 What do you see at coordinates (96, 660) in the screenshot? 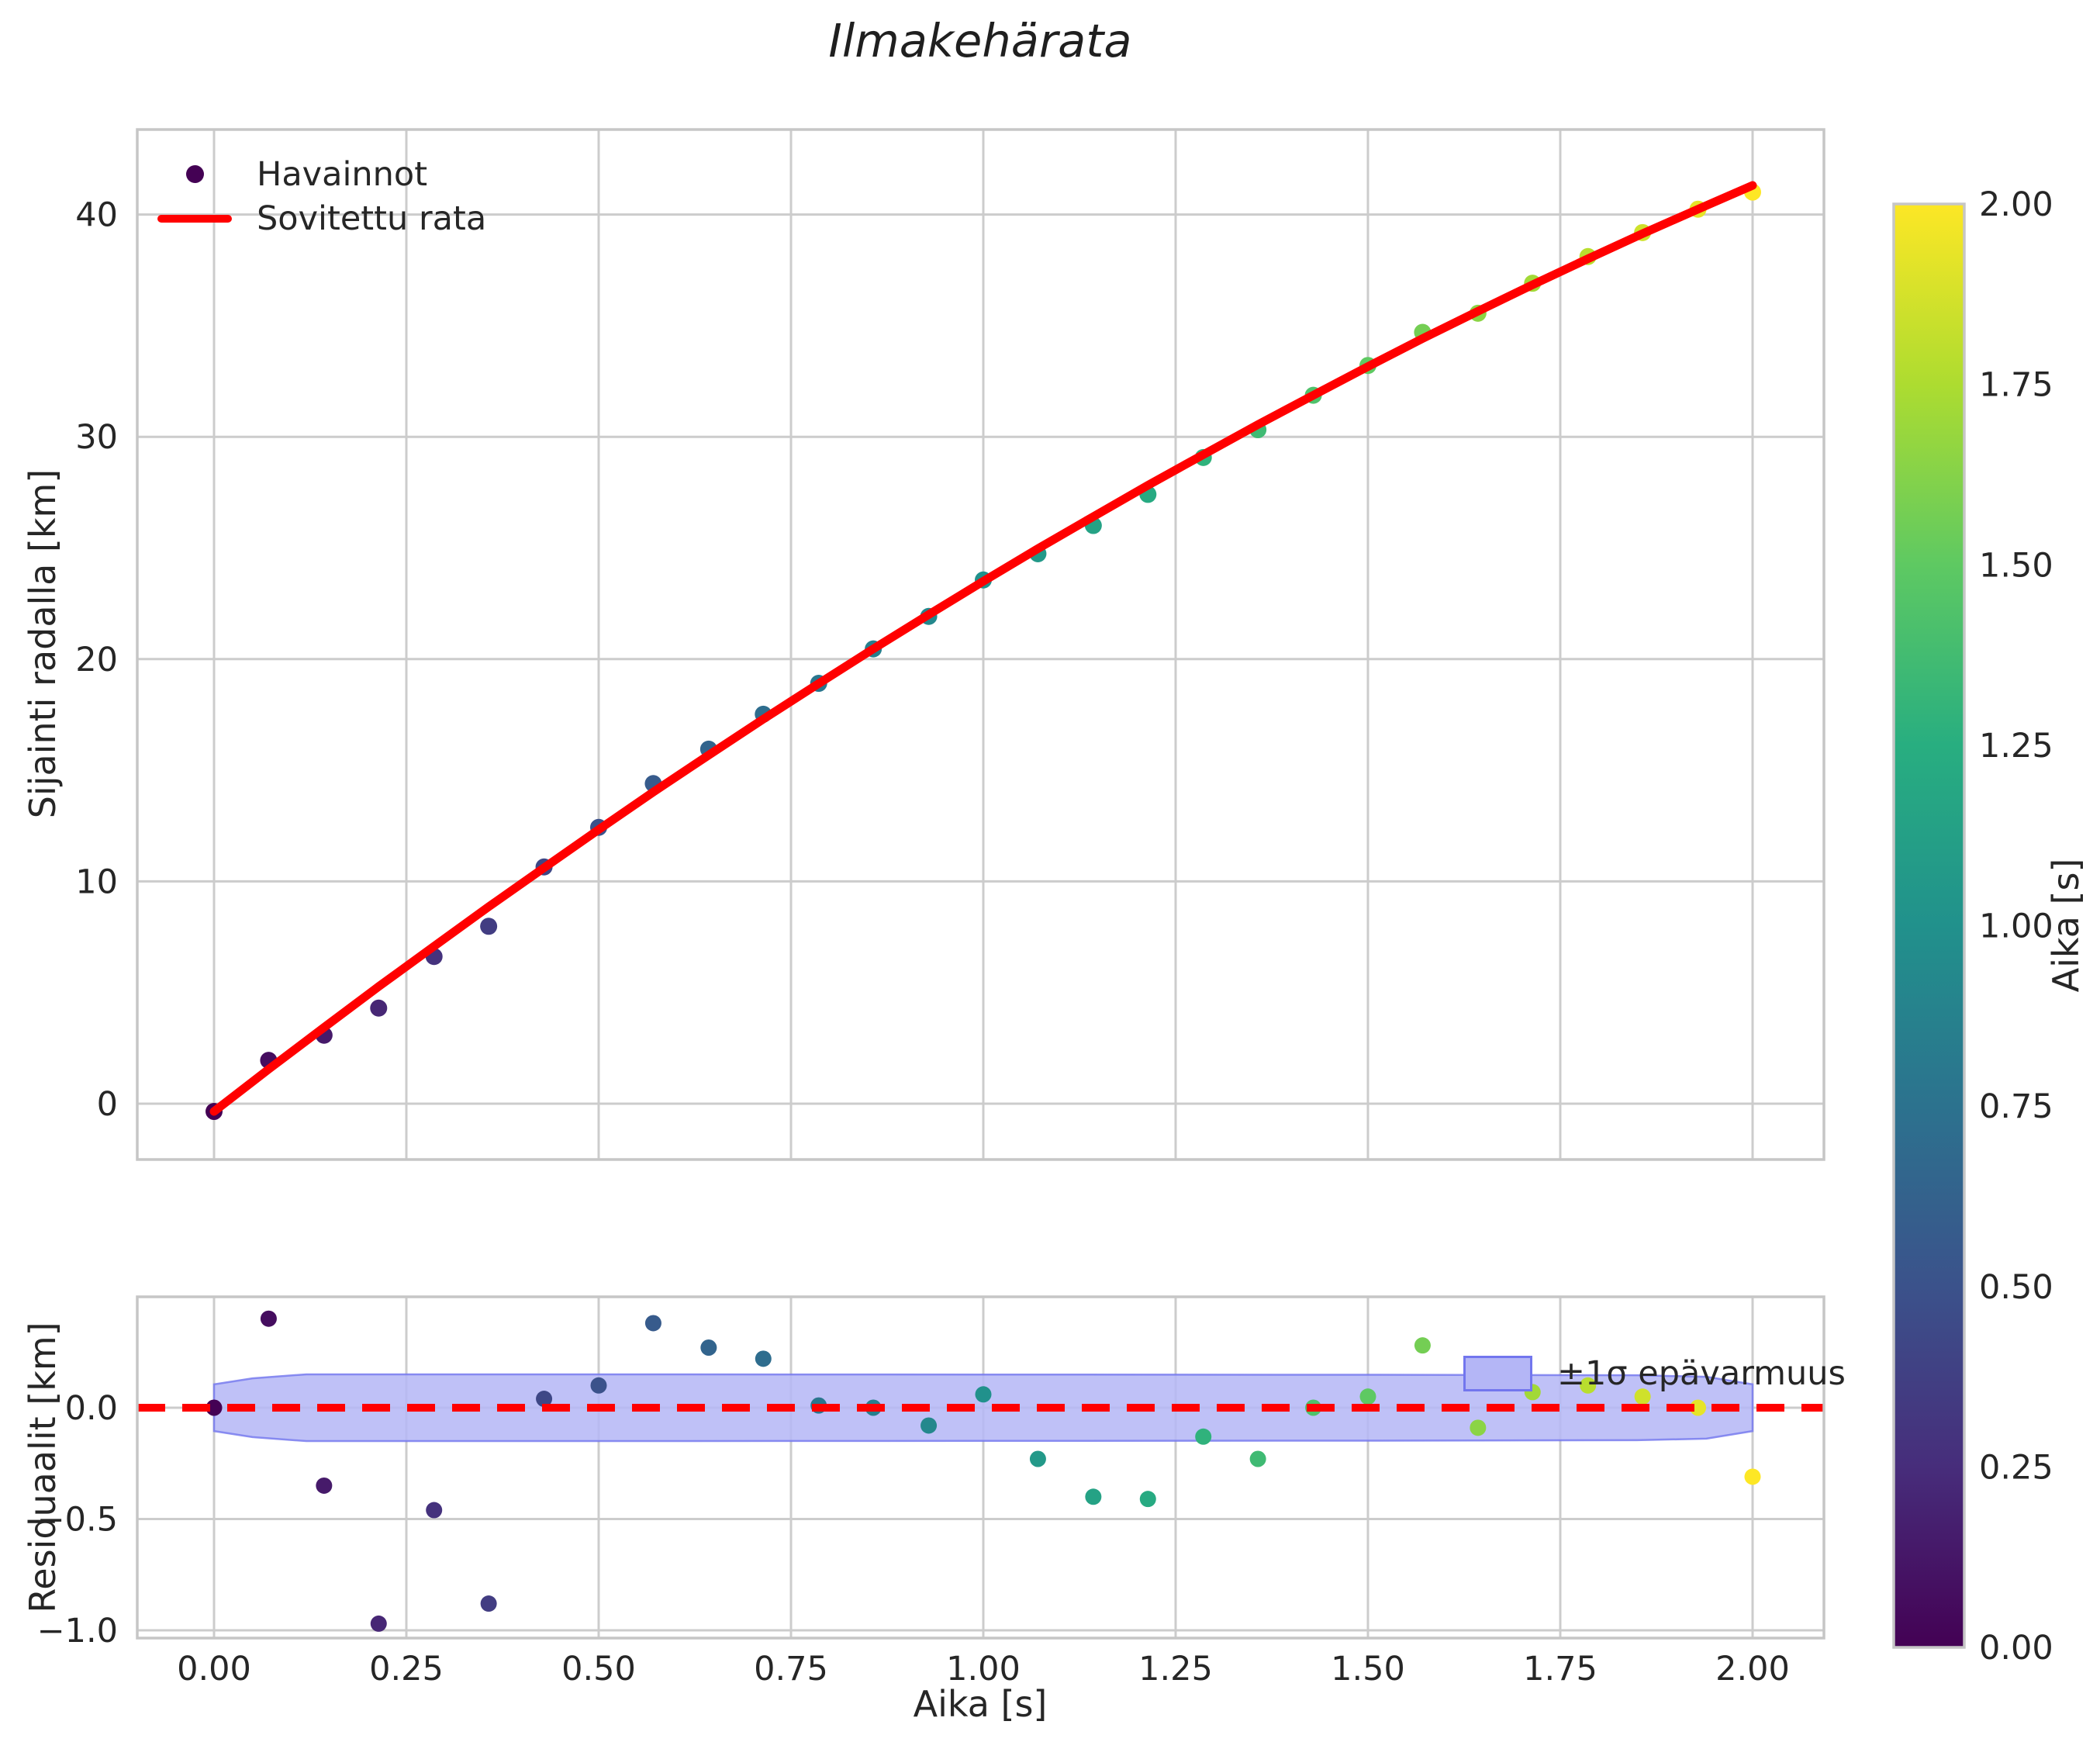
I see `y-tick-label-top: 20` at bounding box center [96, 660].